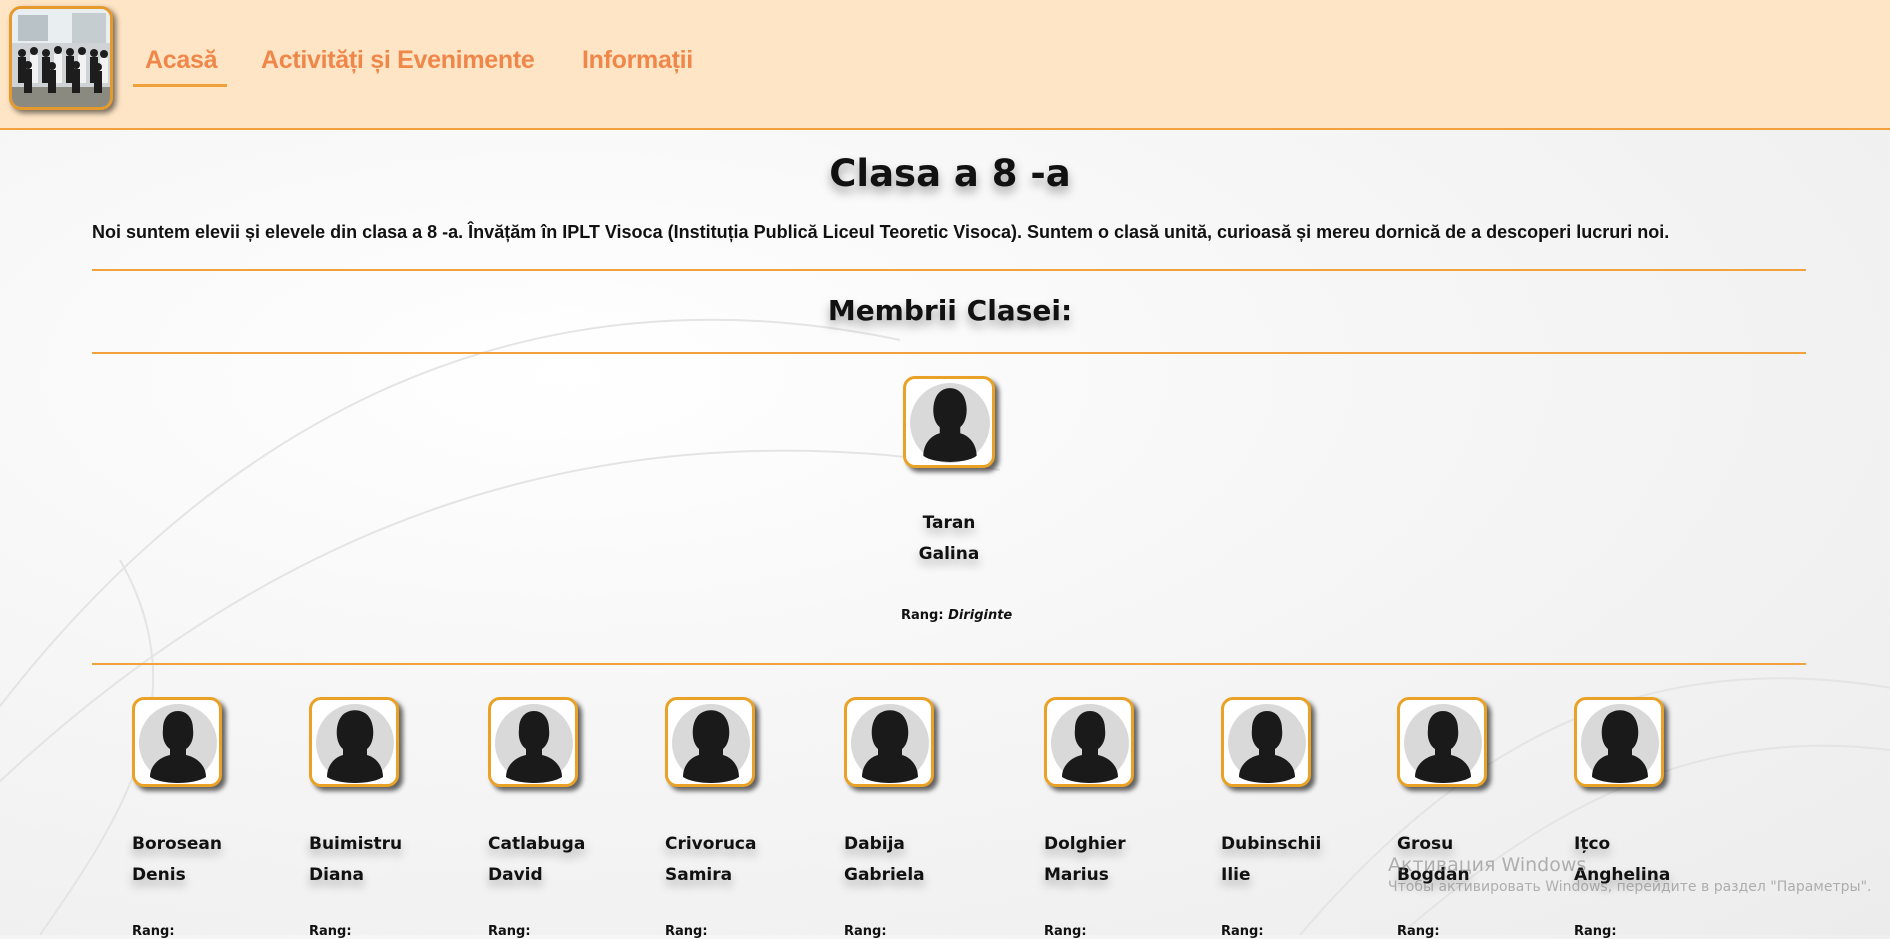 The height and width of the screenshot is (939, 1890). I want to click on nav-link-activitati-evenimente: Activități și Evenimente, so click(398, 60).